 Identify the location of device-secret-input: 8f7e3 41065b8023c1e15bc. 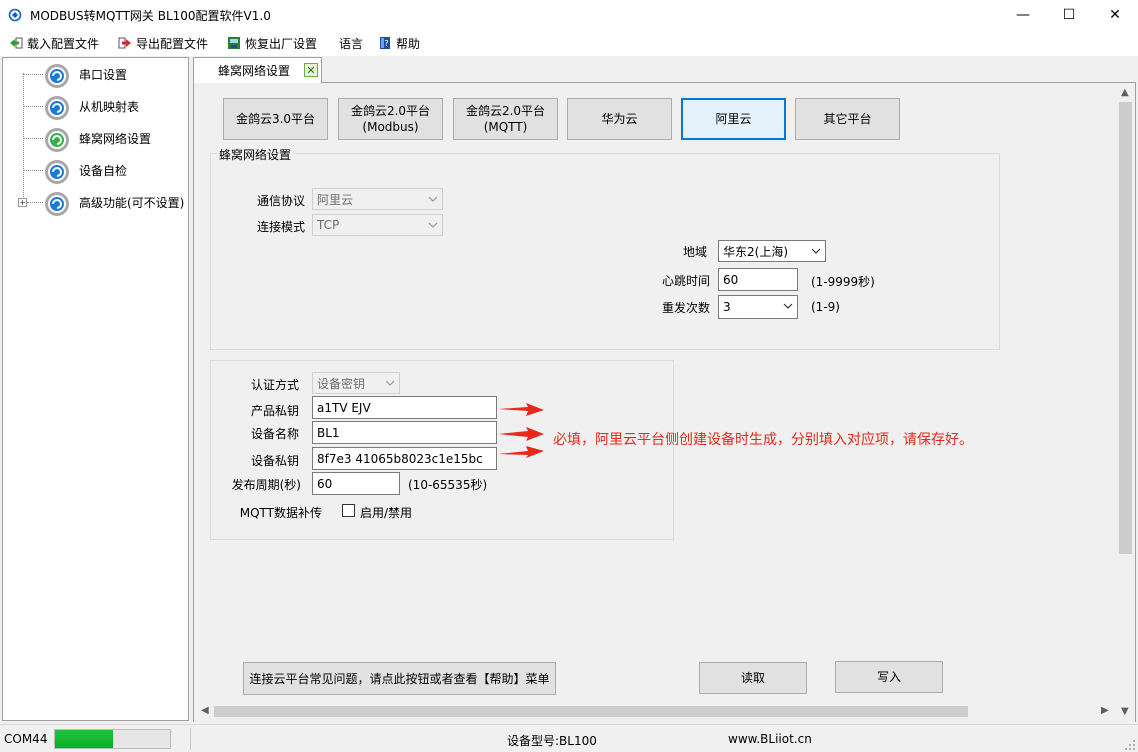
(404, 458).